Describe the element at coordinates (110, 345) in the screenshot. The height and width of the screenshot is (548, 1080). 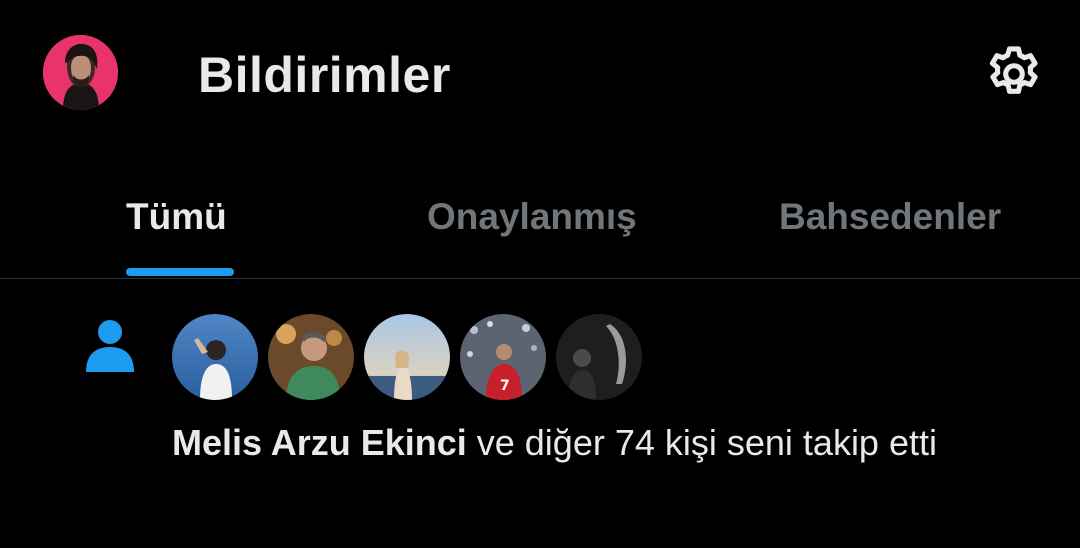
I see `person-icon` at that location.